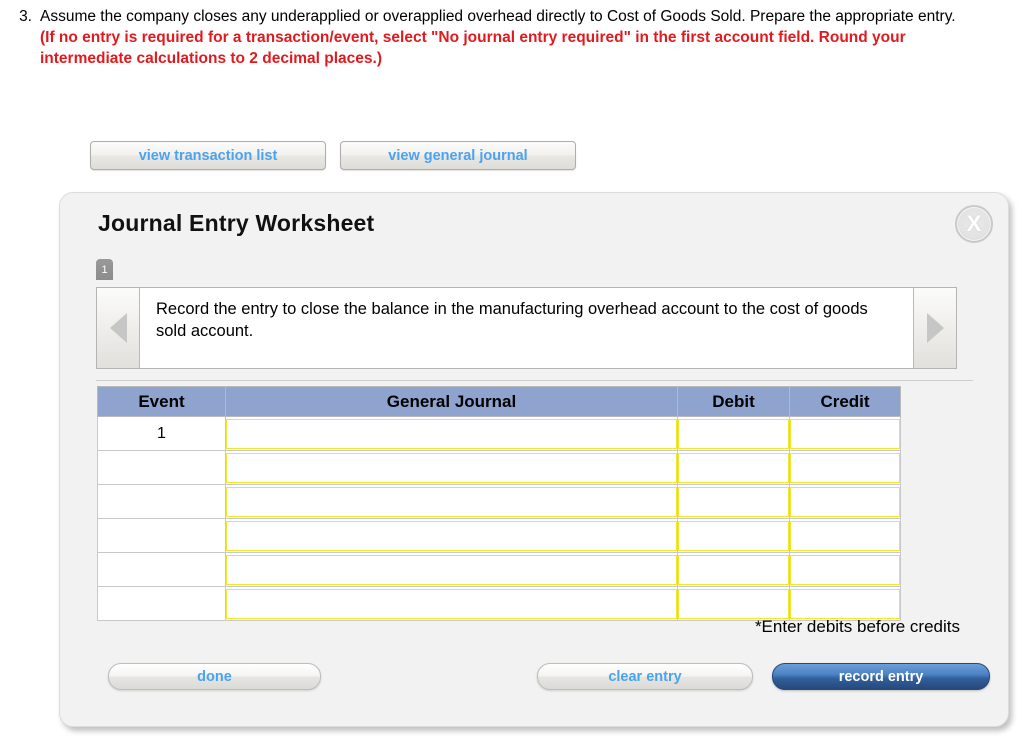  Describe the element at coordinates (458, 155) in the screenshot. I see `view-general-journal-button: view general journal` at that location.